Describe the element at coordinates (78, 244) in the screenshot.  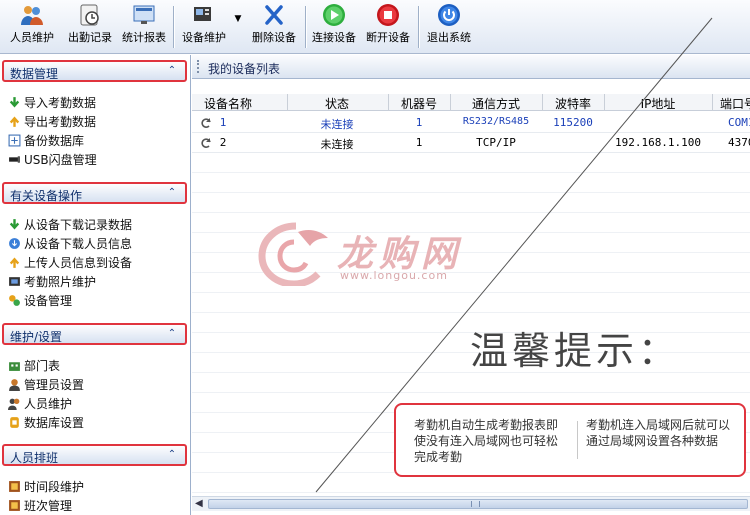
I see `sidebar-item-label: 从设备下载人员信息` at that location.